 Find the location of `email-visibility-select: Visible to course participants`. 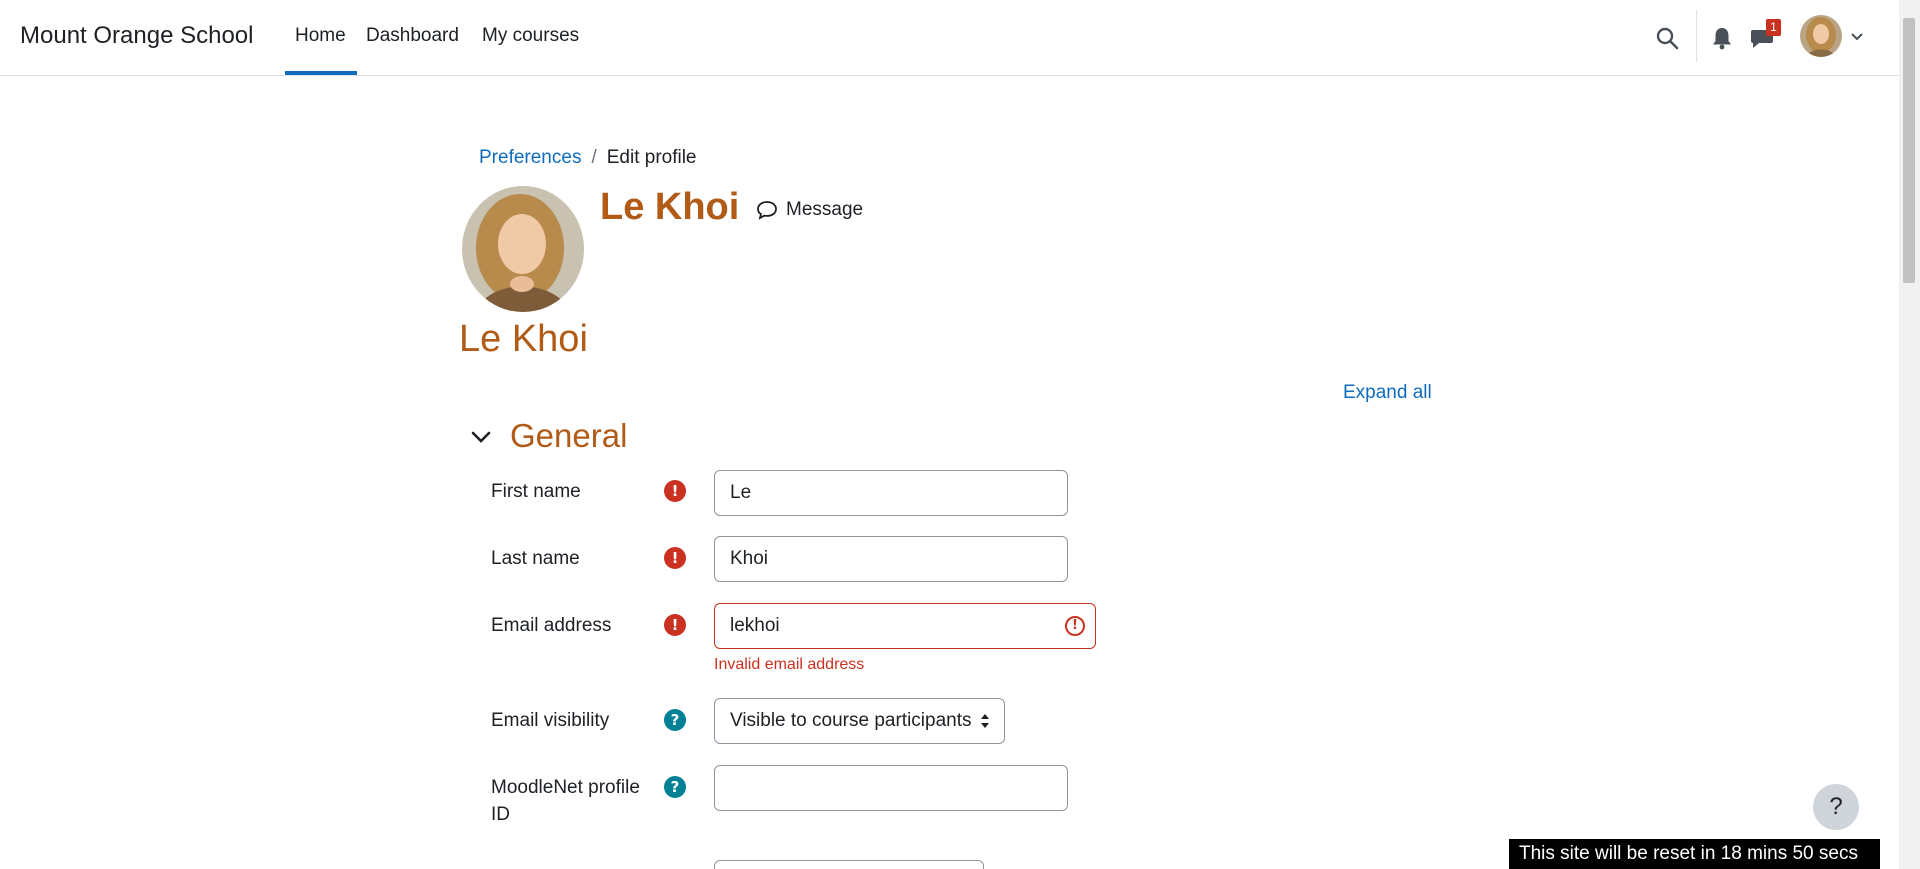

email-visibility-select: Visible to course participants is located at coordinates (859, 721).